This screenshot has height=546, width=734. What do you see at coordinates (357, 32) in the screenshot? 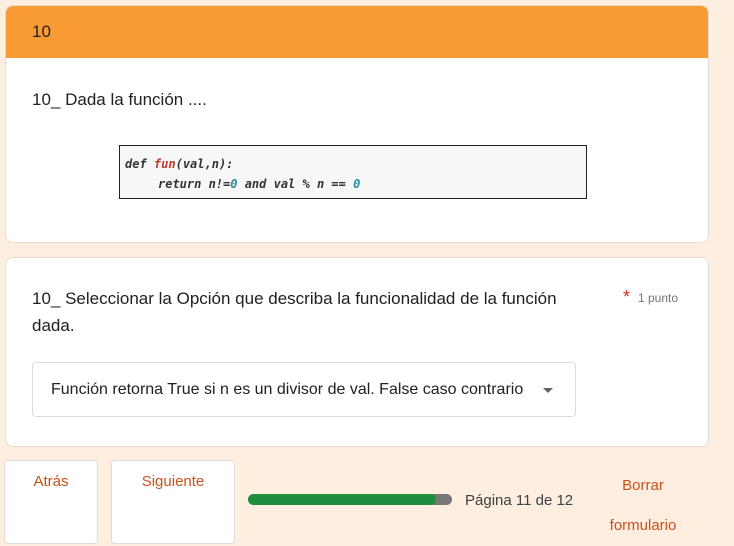
I see `section-header: 10` at bounding box center [357, 32].